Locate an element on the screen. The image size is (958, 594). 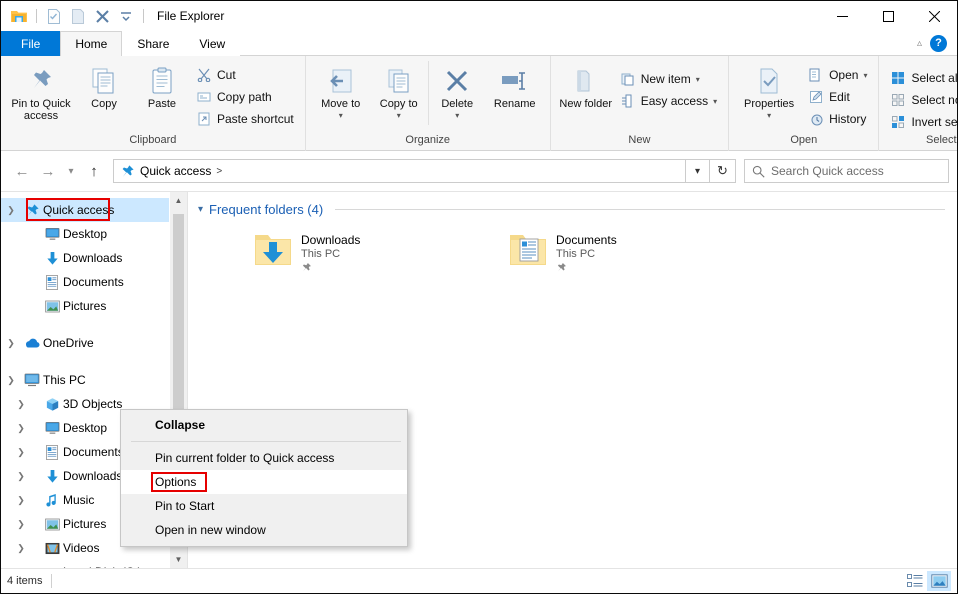
easy-access-button: Easy access ▾ is located at coordinates (668, 101).